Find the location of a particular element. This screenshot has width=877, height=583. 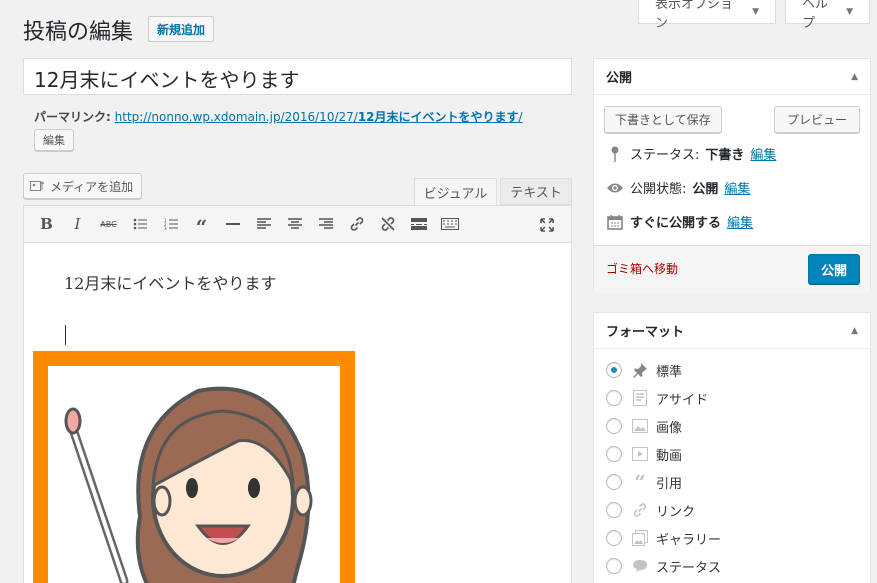

screen-options-tab: 表示オプション ▼ is located at coordinates (707, 15).